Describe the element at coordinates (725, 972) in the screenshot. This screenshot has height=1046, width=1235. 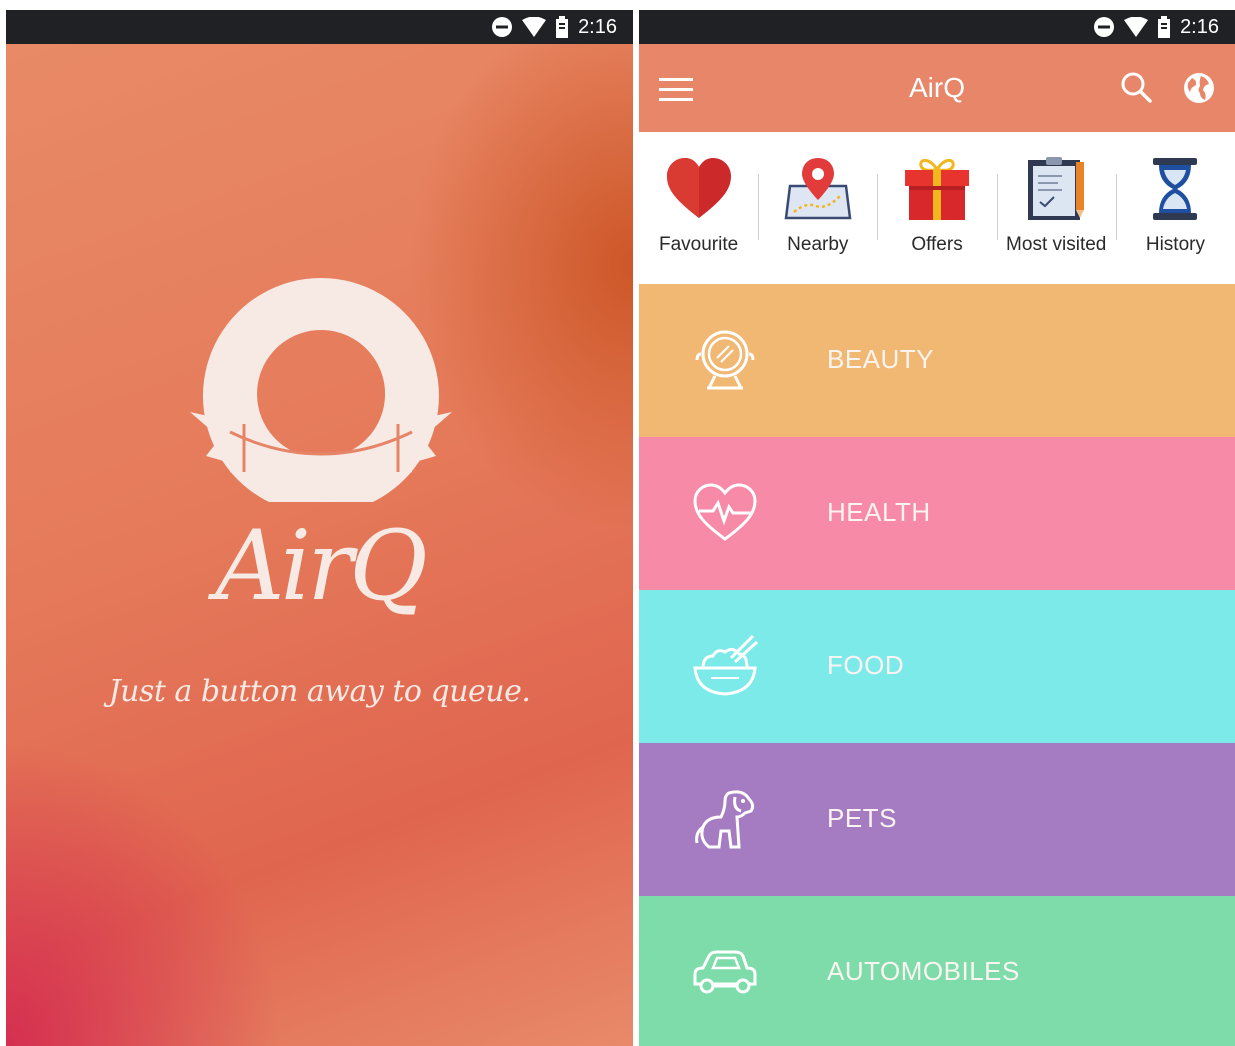
I see `car-icon` at that location.